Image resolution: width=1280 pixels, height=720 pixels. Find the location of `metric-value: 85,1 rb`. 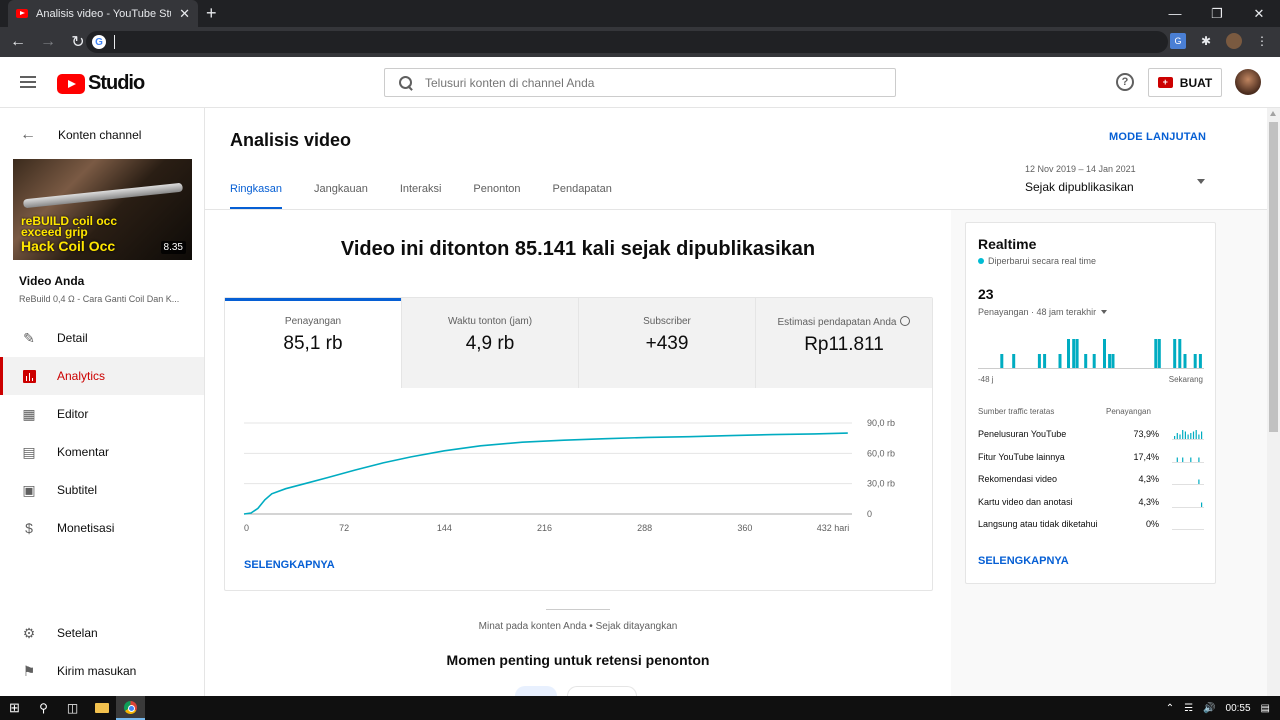

metric-value: 85,1 rb is located at coordinates (313, 343).